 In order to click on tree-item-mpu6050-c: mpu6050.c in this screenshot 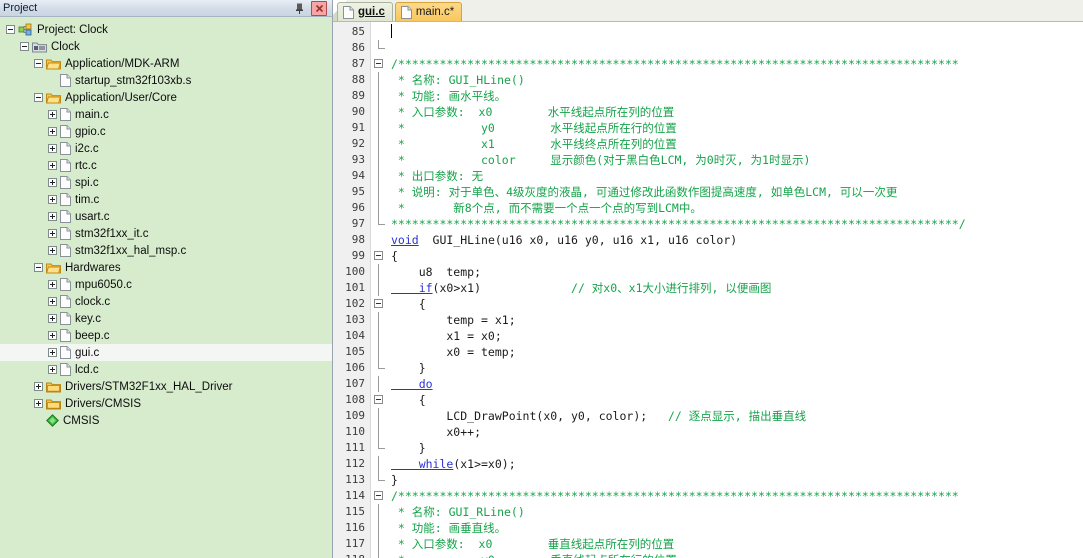, I will do `click(166, 284)`.